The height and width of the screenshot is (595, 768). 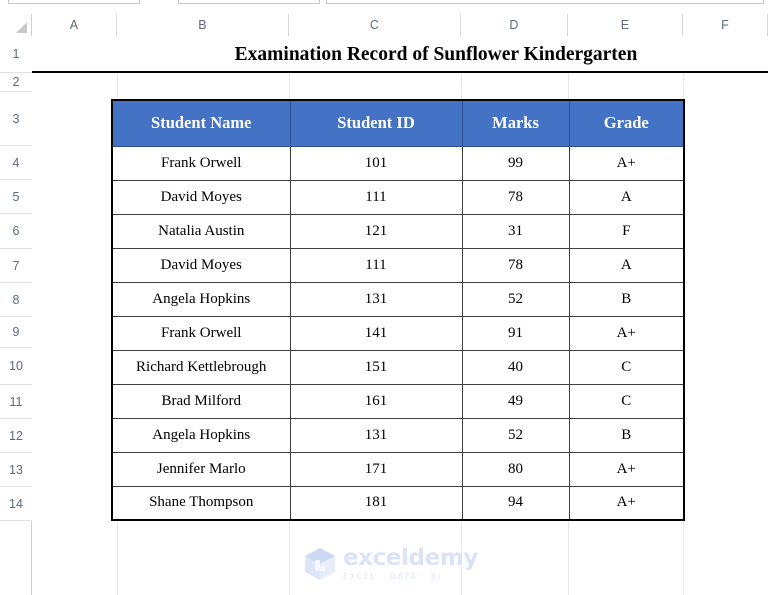 What do you see at coordinates (201, 123) in the screenshot?
I see `column-header-student-name: Student Name` at bounding box center [201, 123].